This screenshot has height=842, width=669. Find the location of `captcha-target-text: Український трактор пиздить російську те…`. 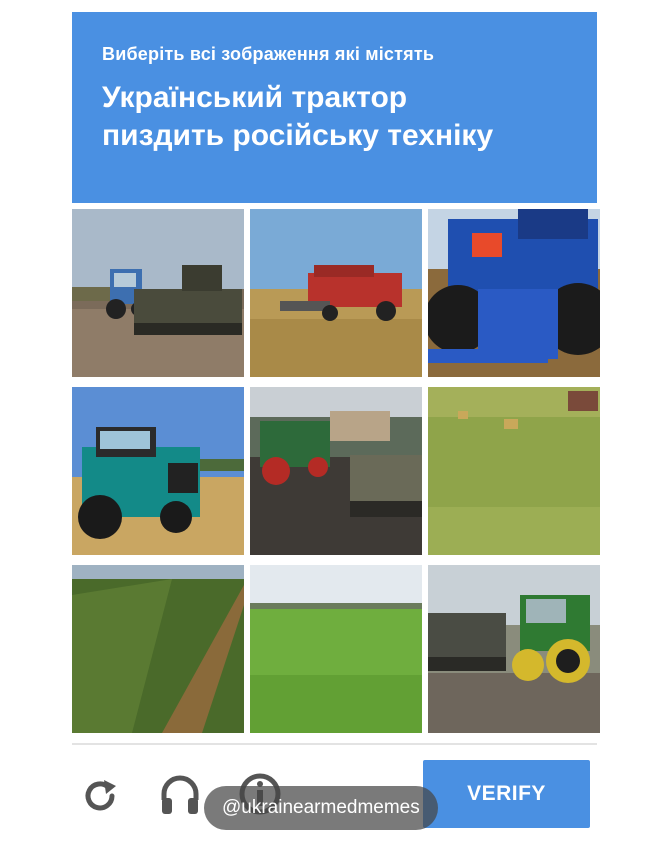

captcha-target-text: Український трактор пиздить російську те… is located at coordinates (335, 117).